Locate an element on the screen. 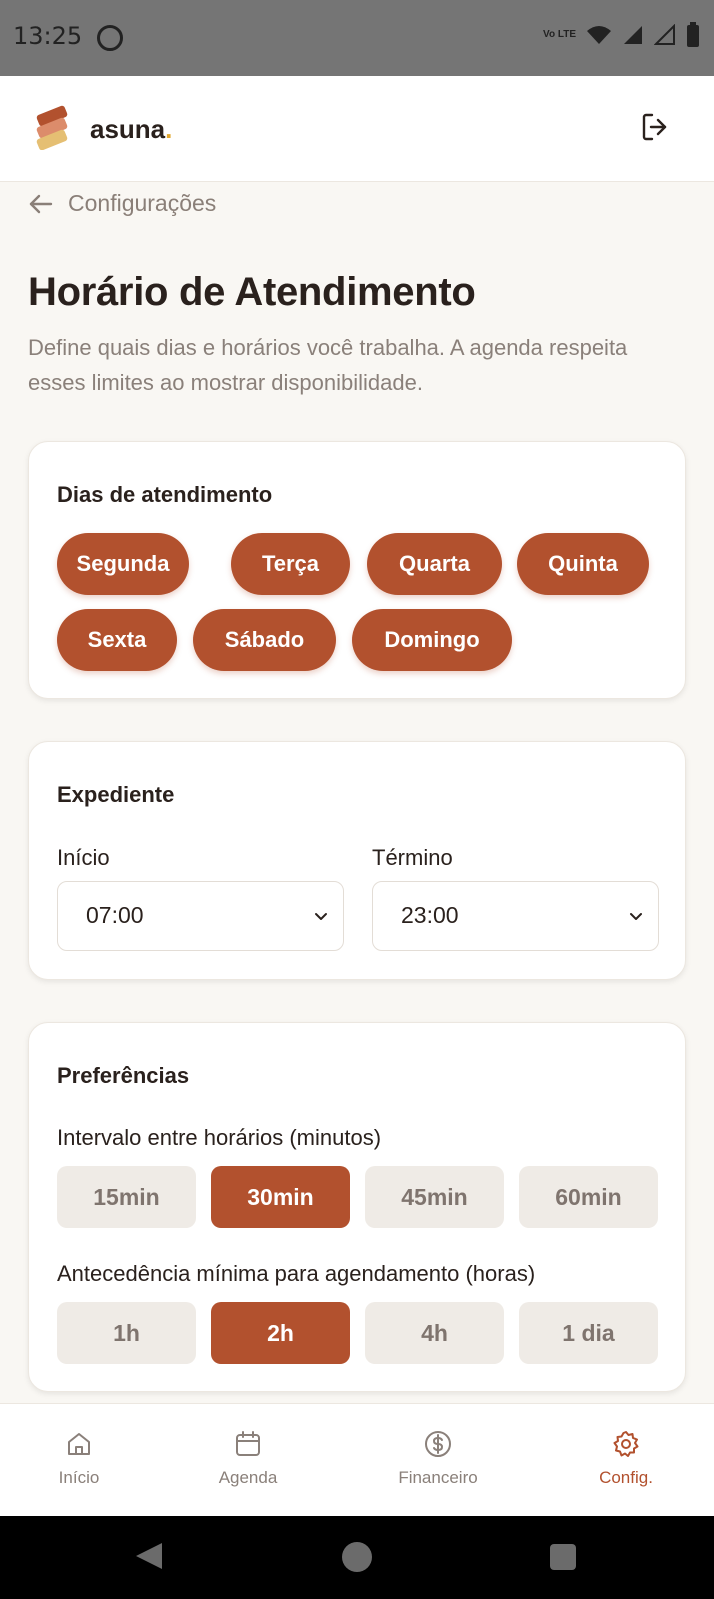  start-time-value: 07:00 is located at coordinates (115, 915).